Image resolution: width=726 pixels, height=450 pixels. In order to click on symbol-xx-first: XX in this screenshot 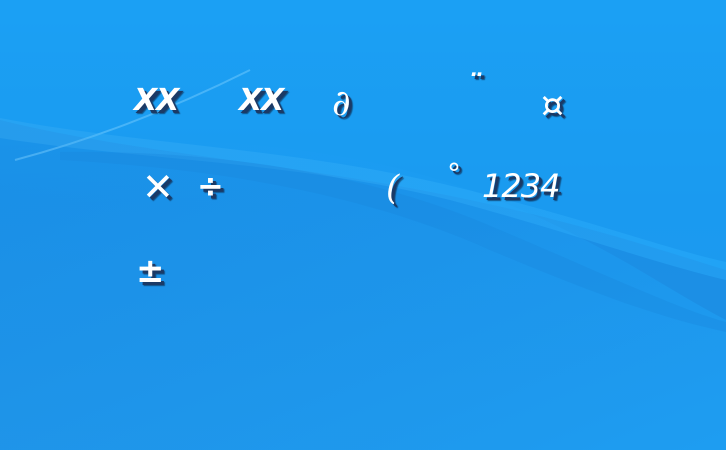, I will do `click(156, 100)`.